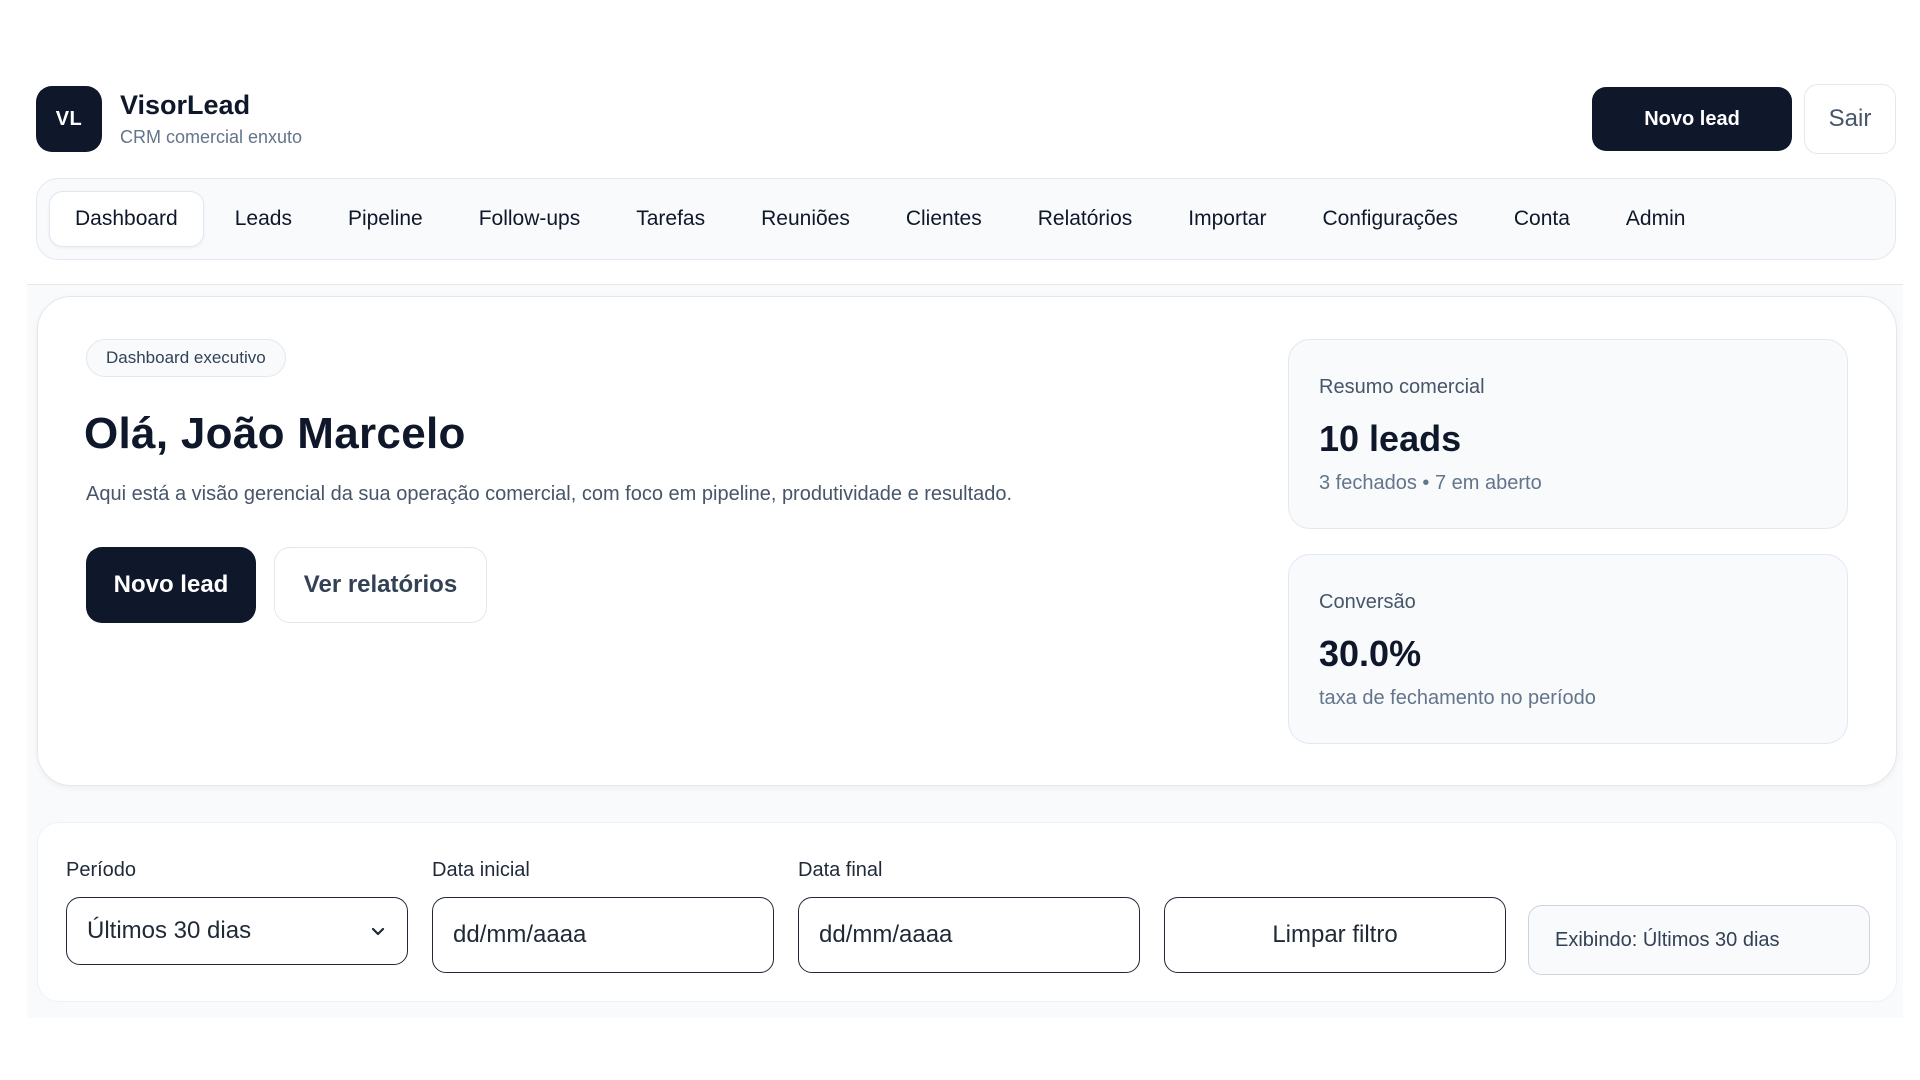  I want to click on tab-conta: Conta, so click(1542, 219).